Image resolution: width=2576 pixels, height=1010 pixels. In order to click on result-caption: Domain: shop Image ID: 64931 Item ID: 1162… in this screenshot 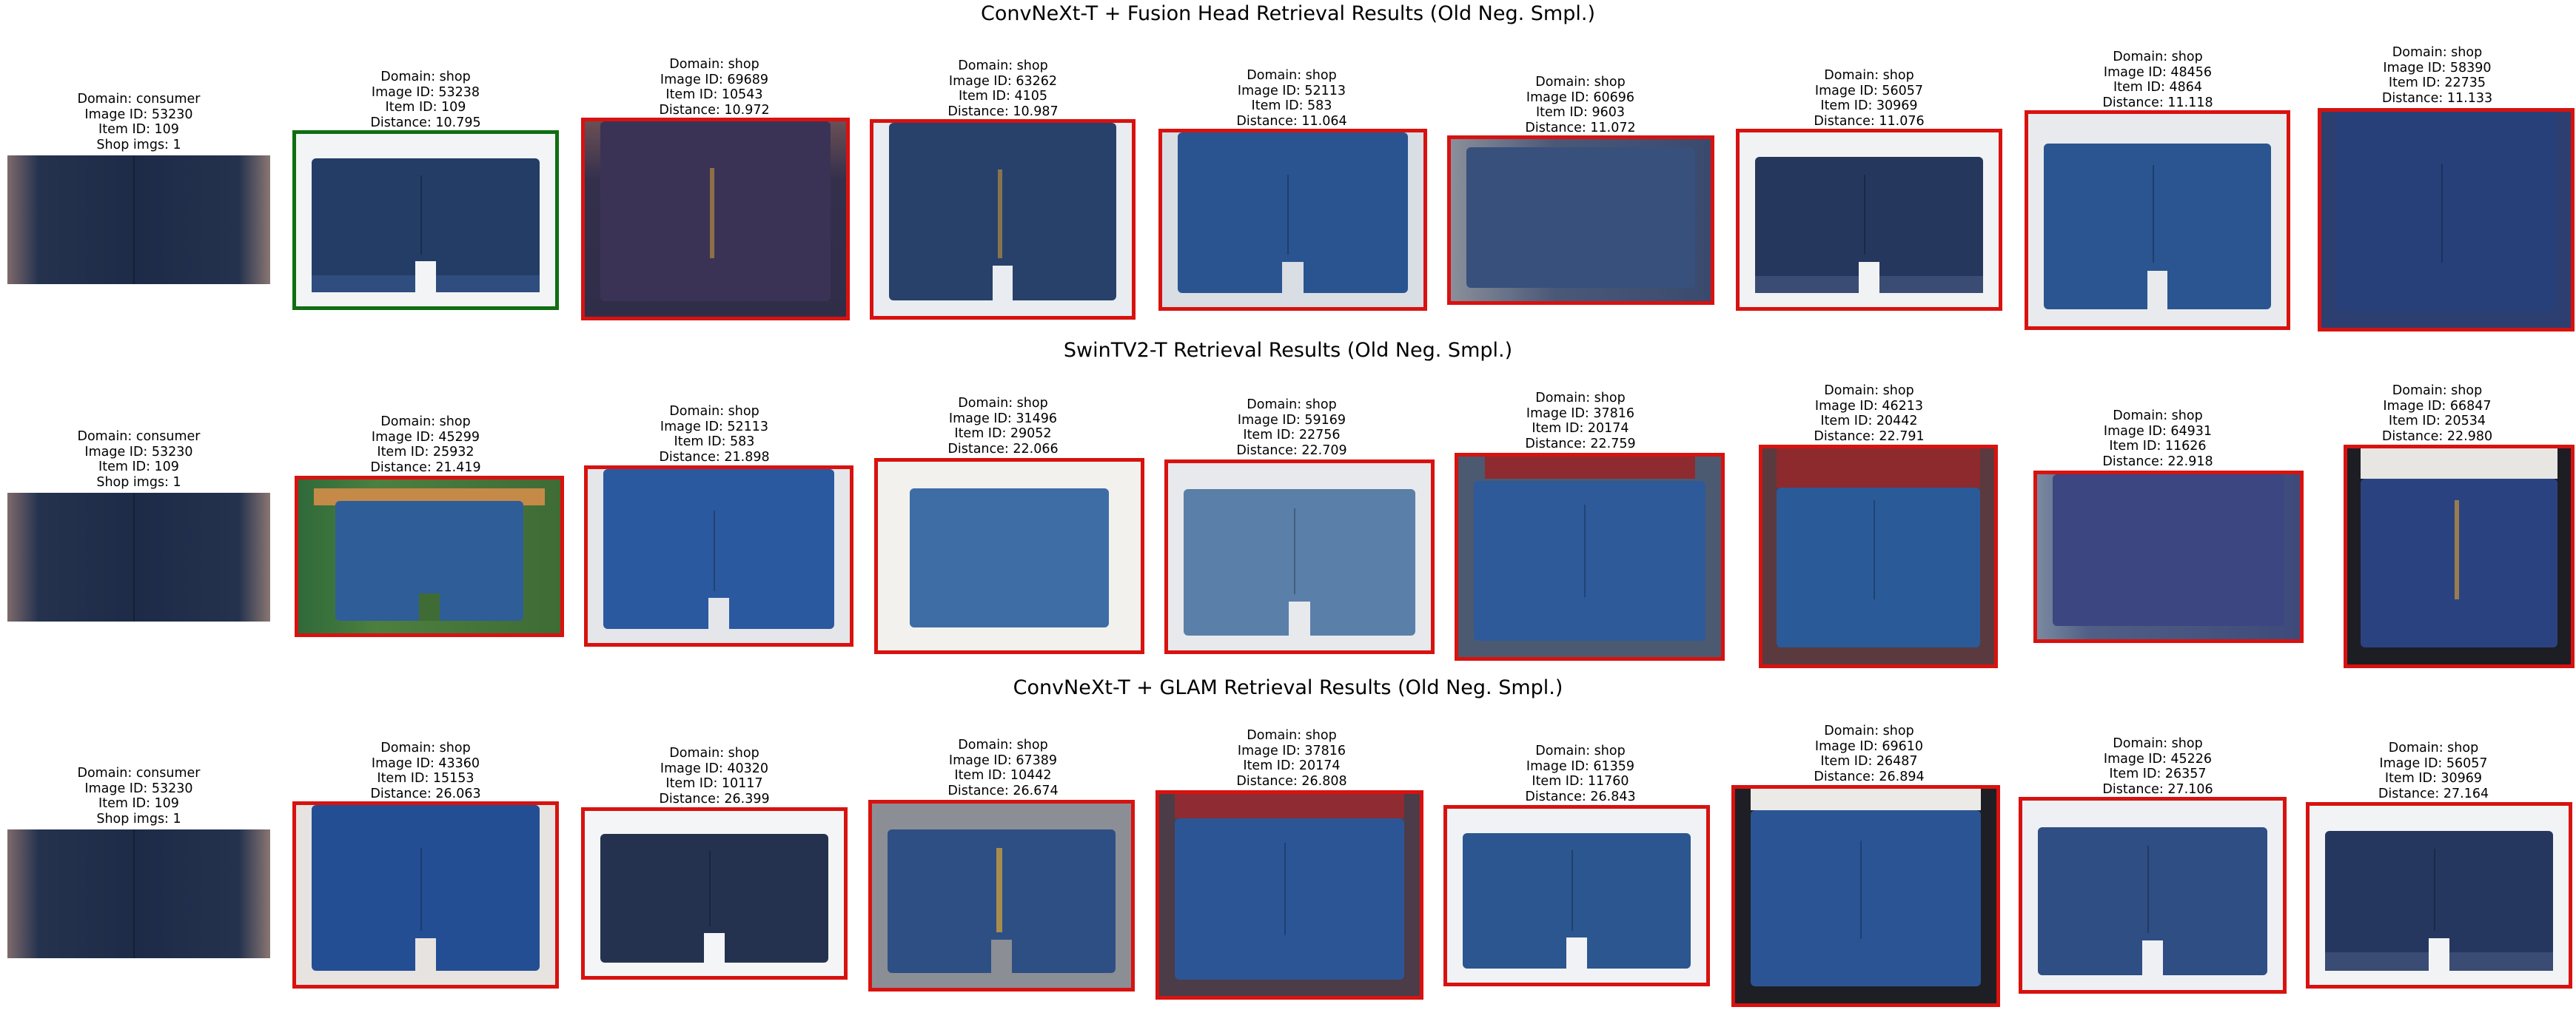, I will do `click(2157, 439)`.